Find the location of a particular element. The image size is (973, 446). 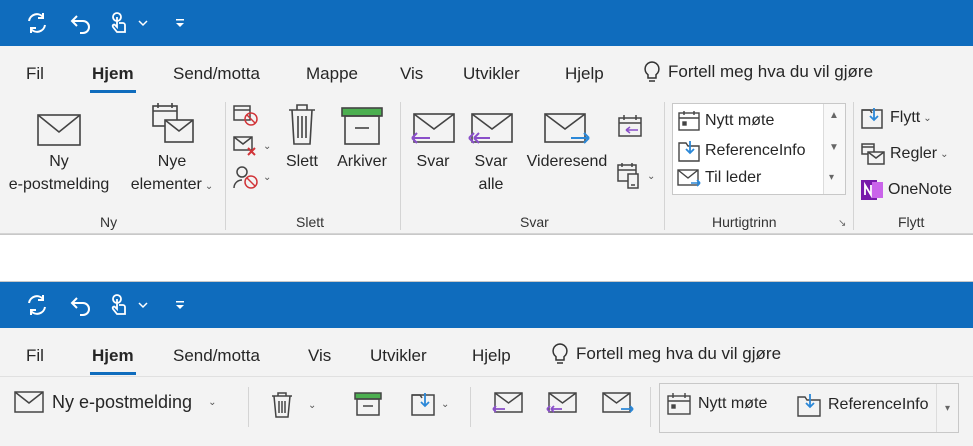

quick-steps-gallery: Nytt møte ReferenceInfo ▾ is located at coordinates (809, 408).